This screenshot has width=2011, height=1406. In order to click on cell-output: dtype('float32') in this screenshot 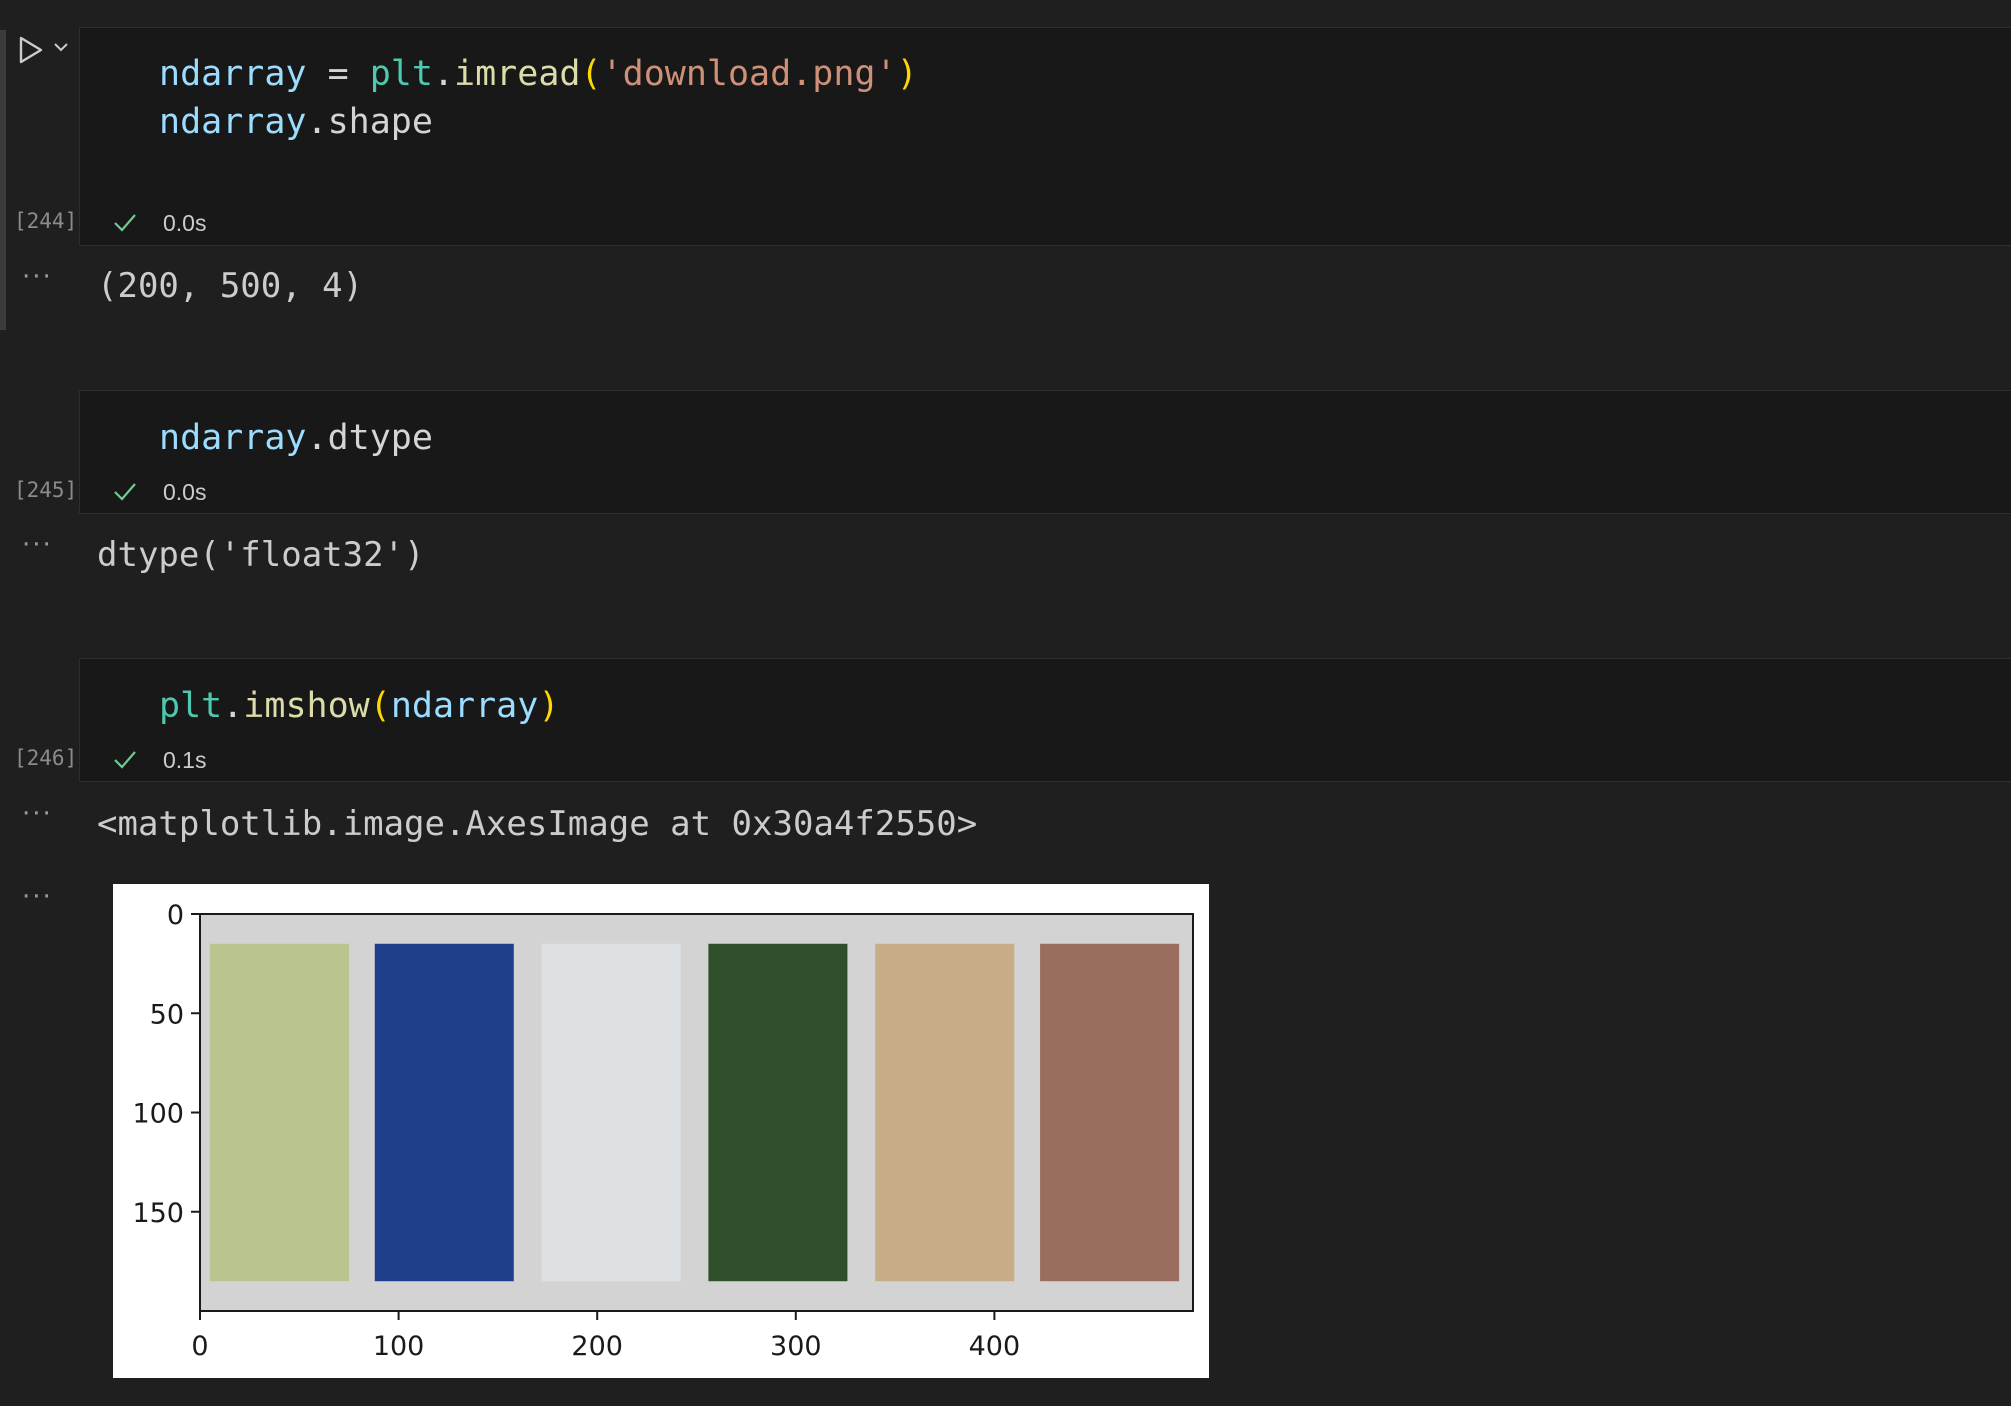, I will do `click(261, 555)`.